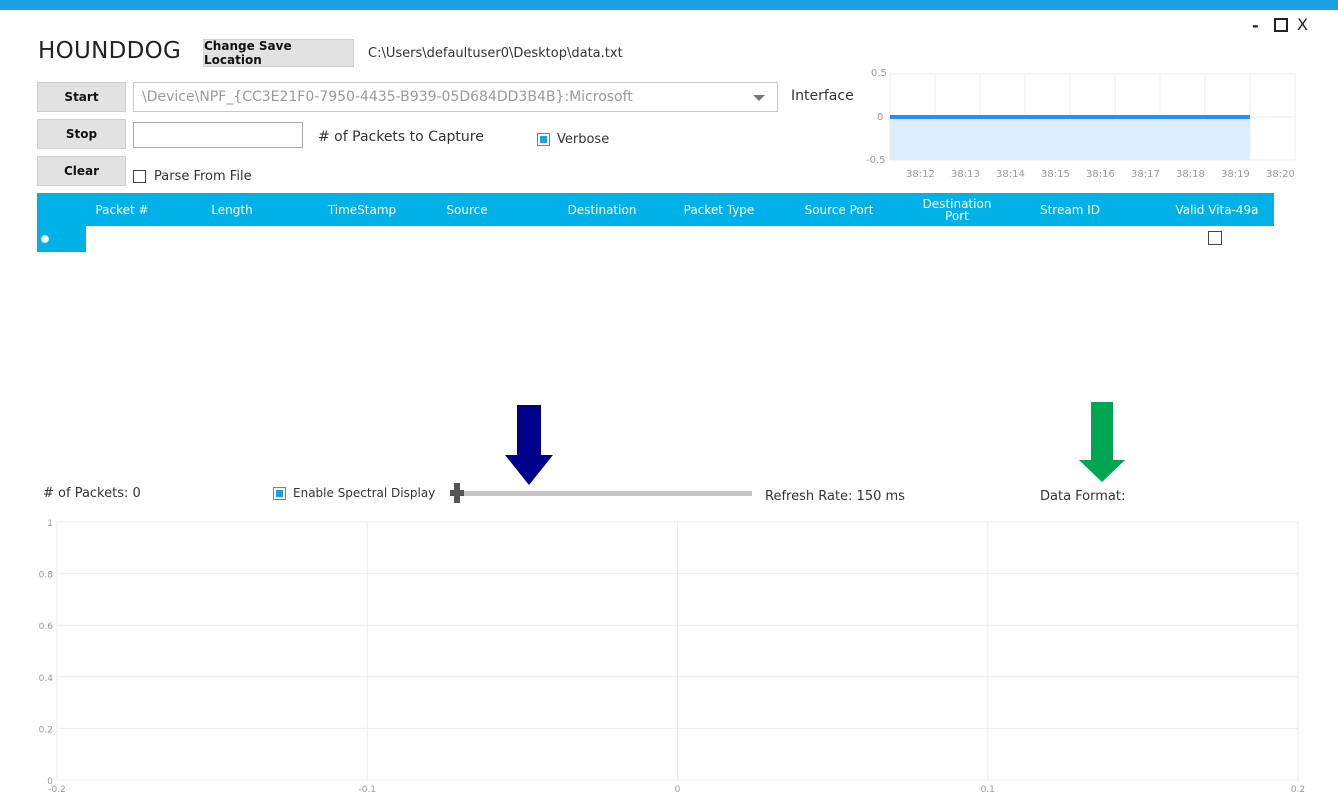 The width and height of the screenshot is (1338, 798). Describe the element at coordinates (880, 117) in the screenshot. I see `mini-y-tick: 0` at that location.